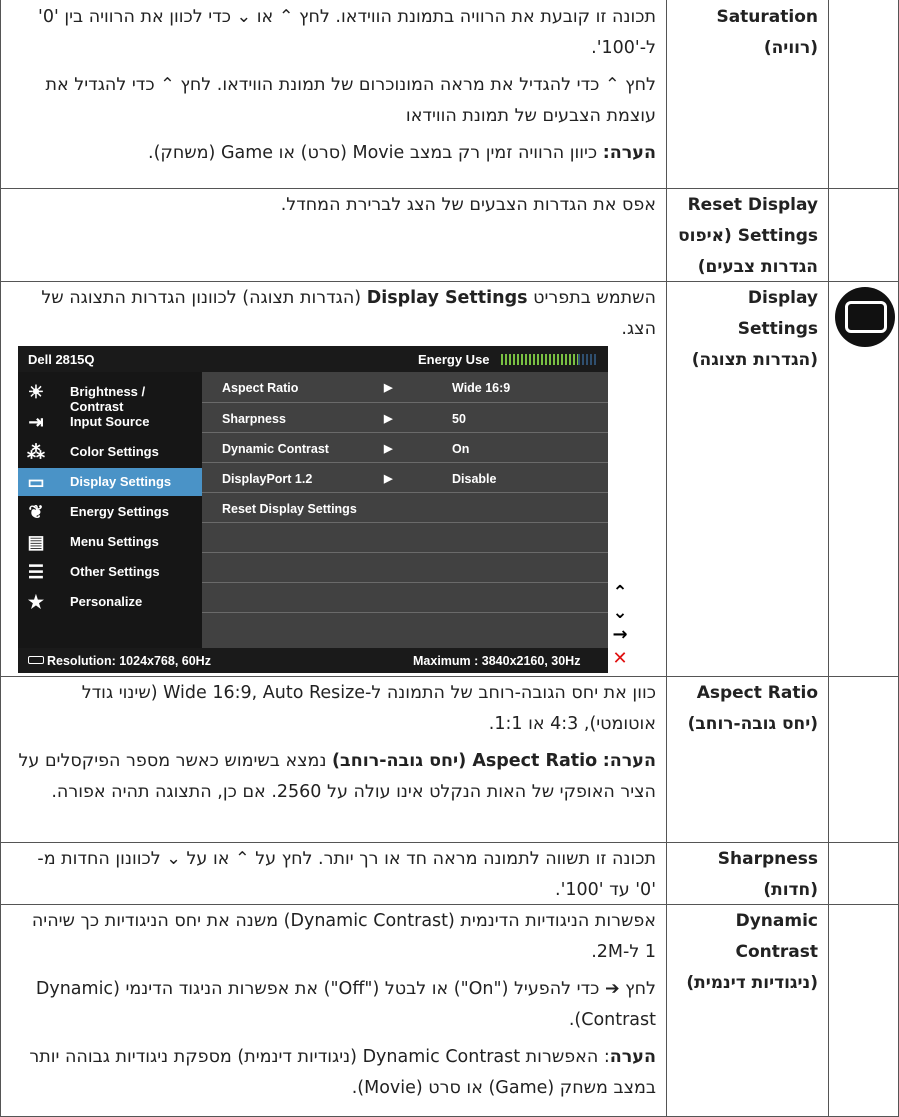  Describe the element at coordinates (119, 661) in the screenshot. I see `osd-resolution: Resolution: 1024x768, 60Hz` at that location.